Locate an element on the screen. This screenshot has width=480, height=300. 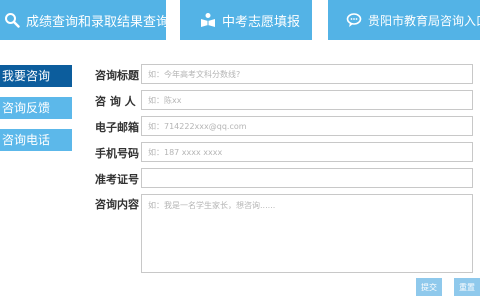
name-input is located at coordinates (307, 100).